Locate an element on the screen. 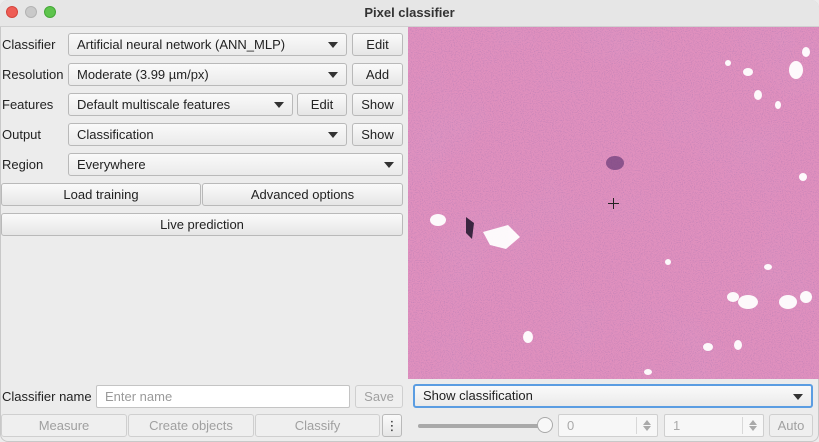 The width and height of the screenshot is (819, 442). features-select: Default multiscale features is located at coordinates (180, 104).